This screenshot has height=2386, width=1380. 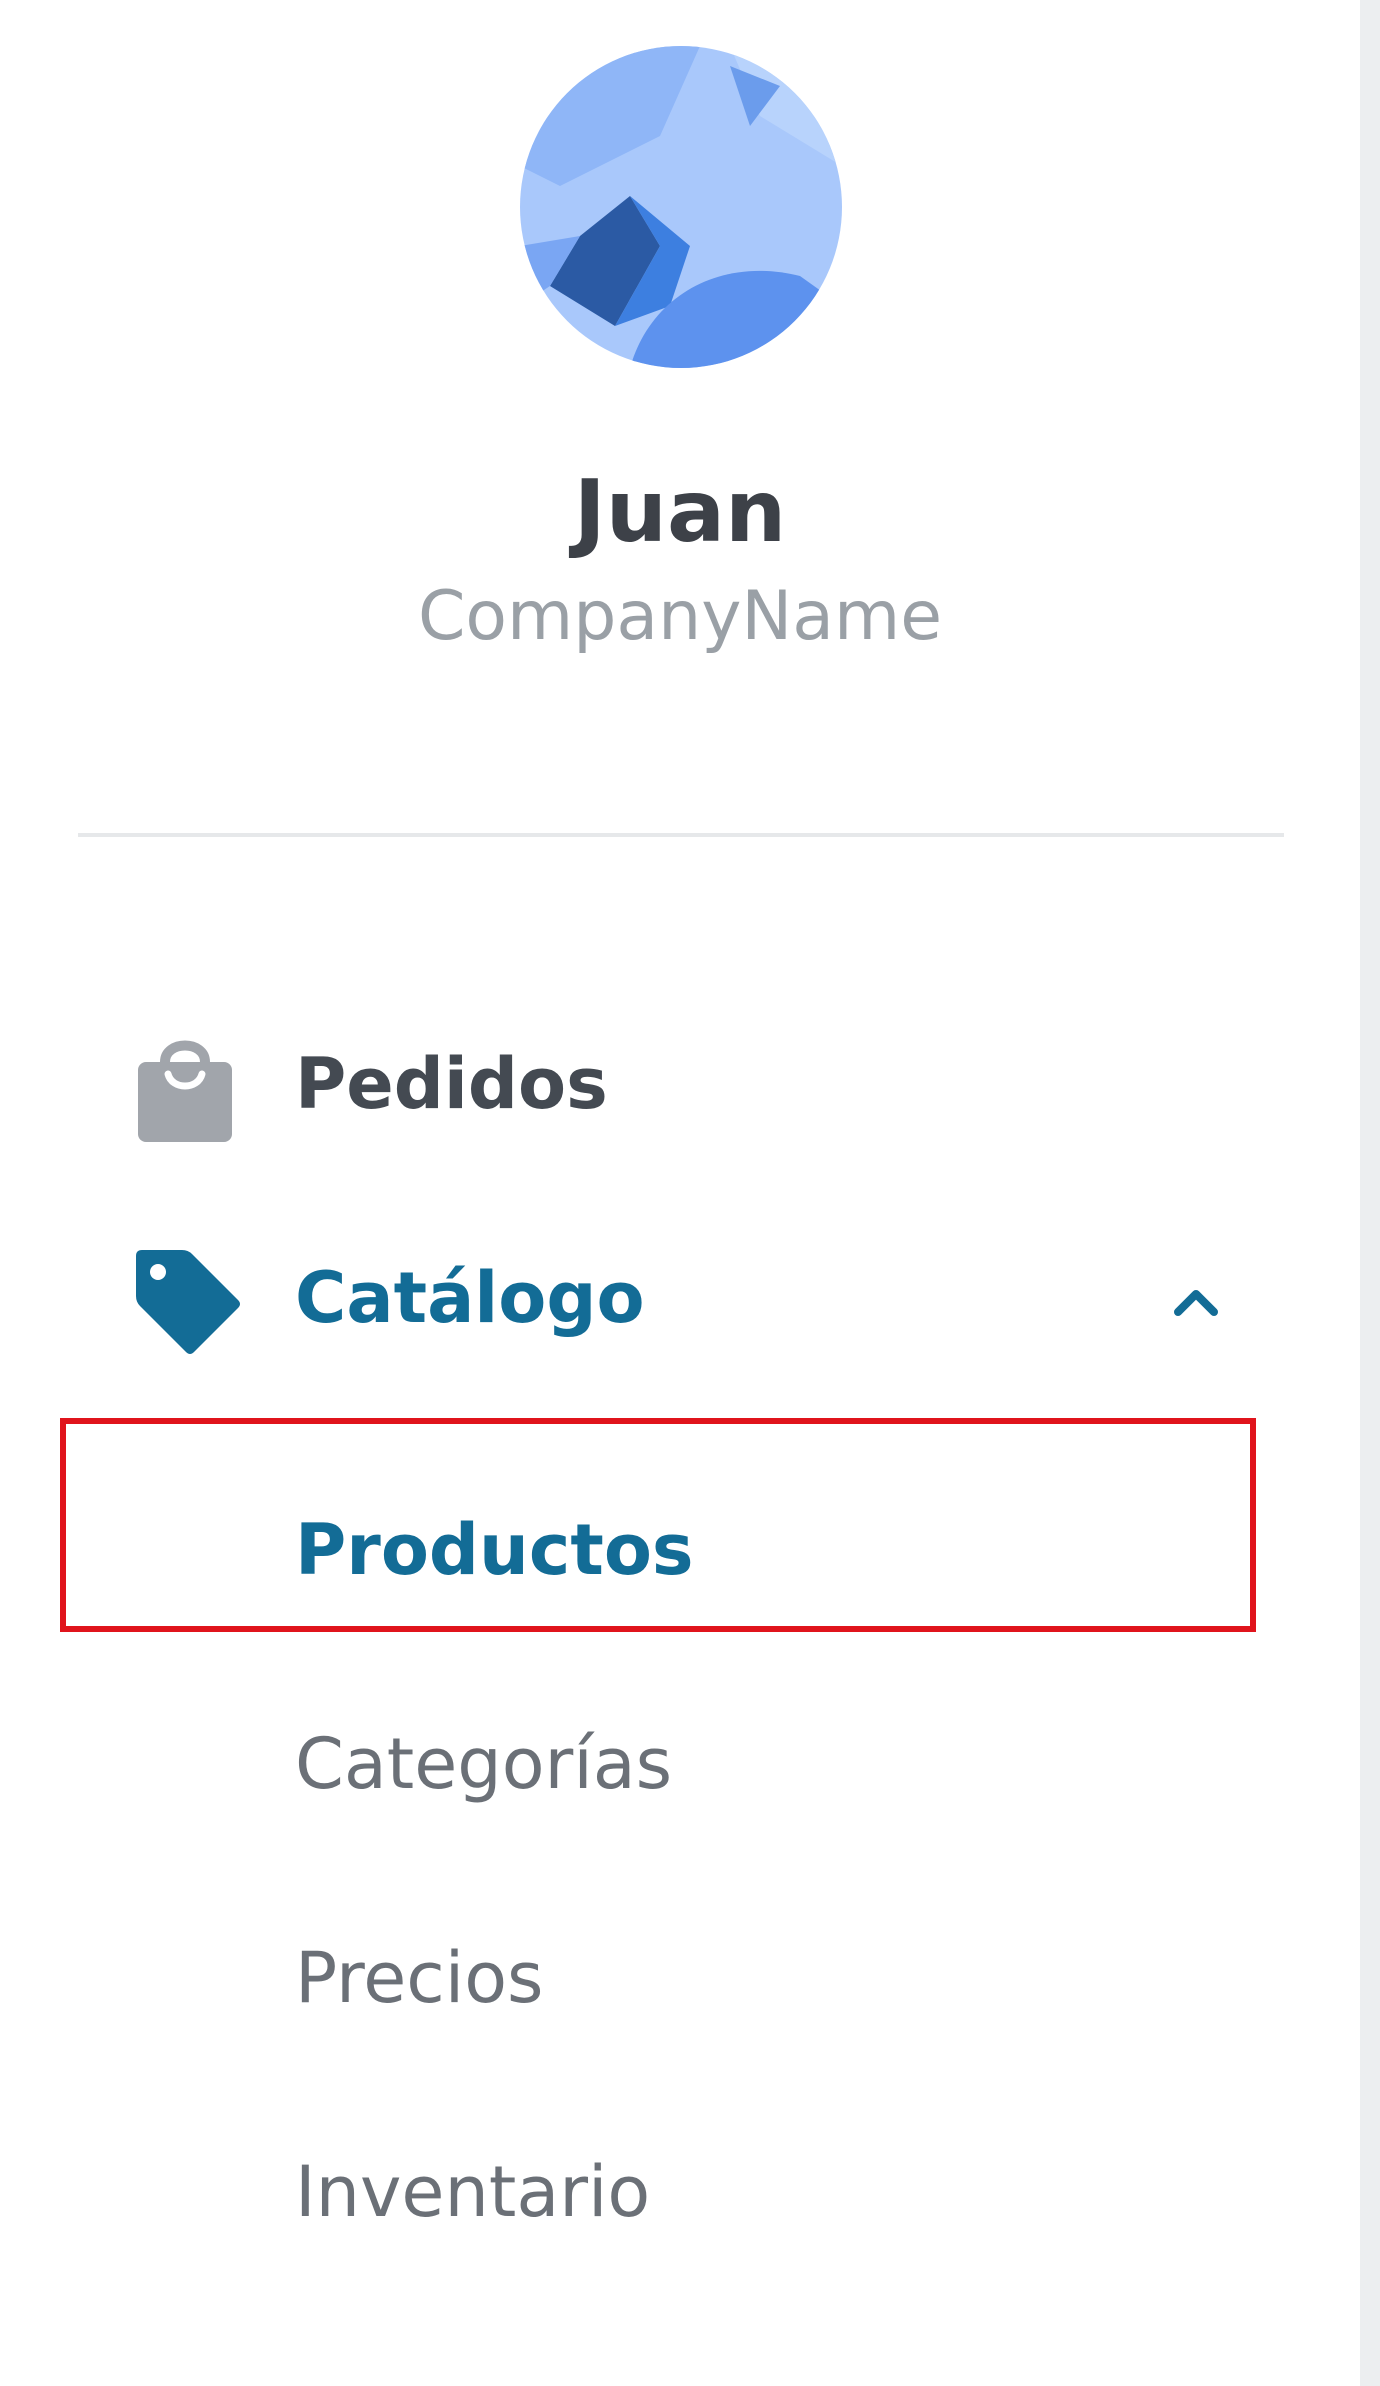 What do you see at coordinates (451, 1084) in the screenshot?
I see `sidebar-item-label: Pedidos` at bounding box center [451, 1084].